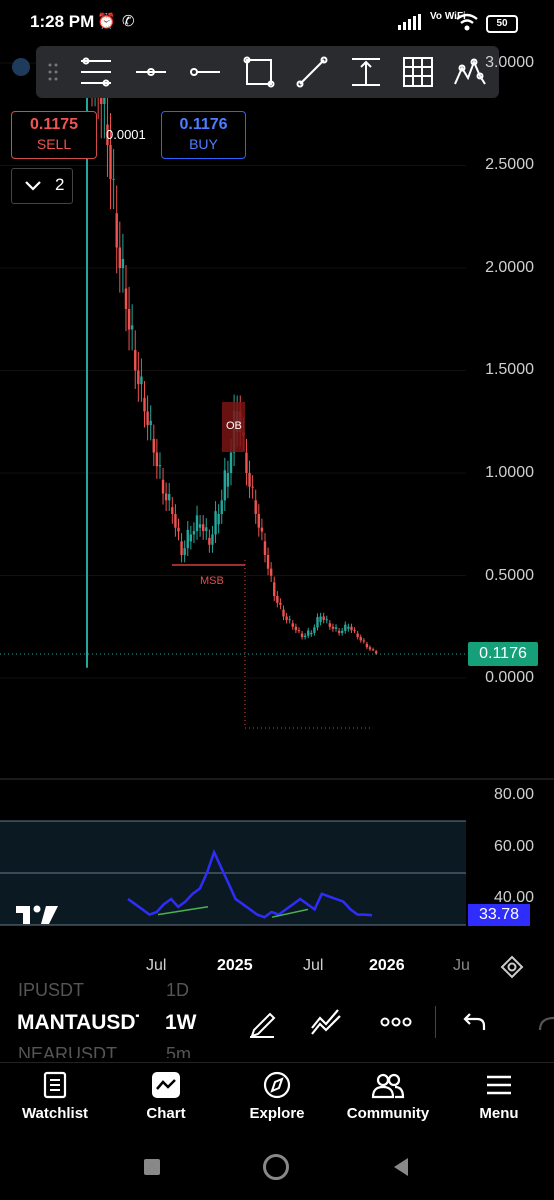 The image size is (554, 1200). I want to click on current-timeframe: 1W, so click(181, 1023).